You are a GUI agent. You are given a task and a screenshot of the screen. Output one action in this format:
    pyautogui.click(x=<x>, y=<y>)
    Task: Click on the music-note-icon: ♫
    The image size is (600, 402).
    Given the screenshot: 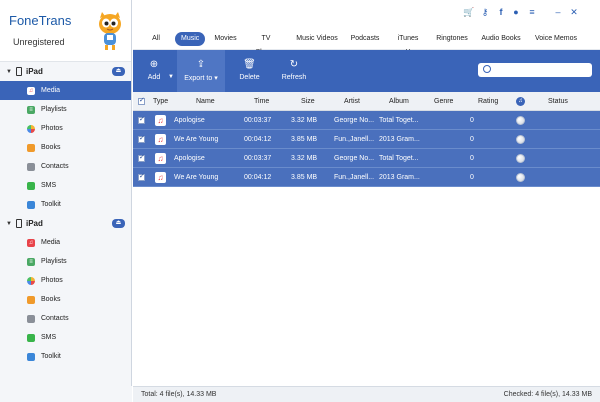 What is the action you would take?
    pyautogui.click(x=31, y=242)
    